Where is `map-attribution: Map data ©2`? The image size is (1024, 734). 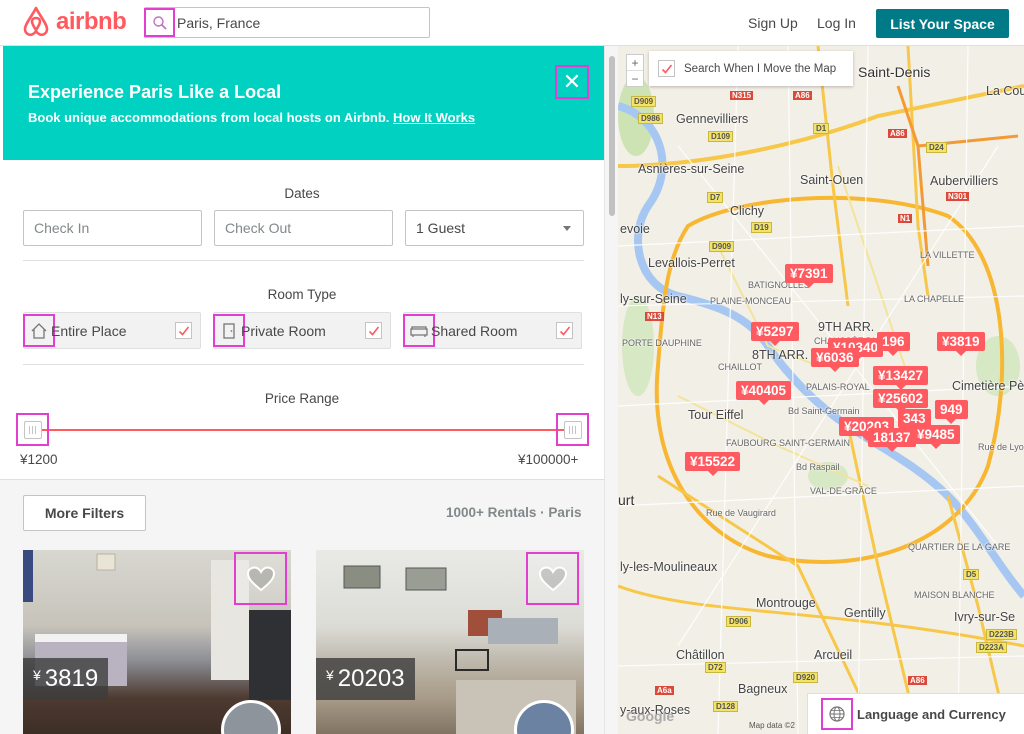
map-attribution: Map data ©2 is located at coordinates (772, 725).